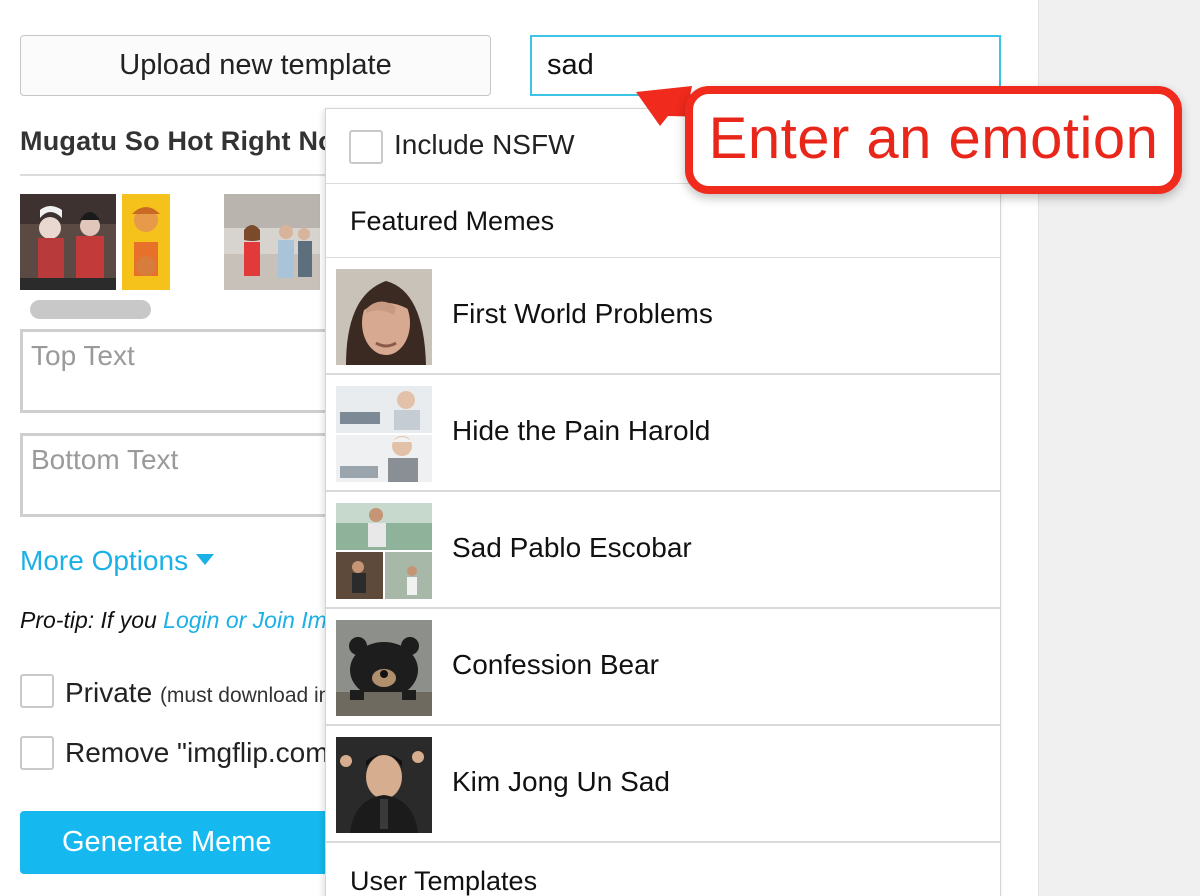 This screenshot has height=896, width=1200. I want to click on include-nsfw-checkbox, so click(366, 147).